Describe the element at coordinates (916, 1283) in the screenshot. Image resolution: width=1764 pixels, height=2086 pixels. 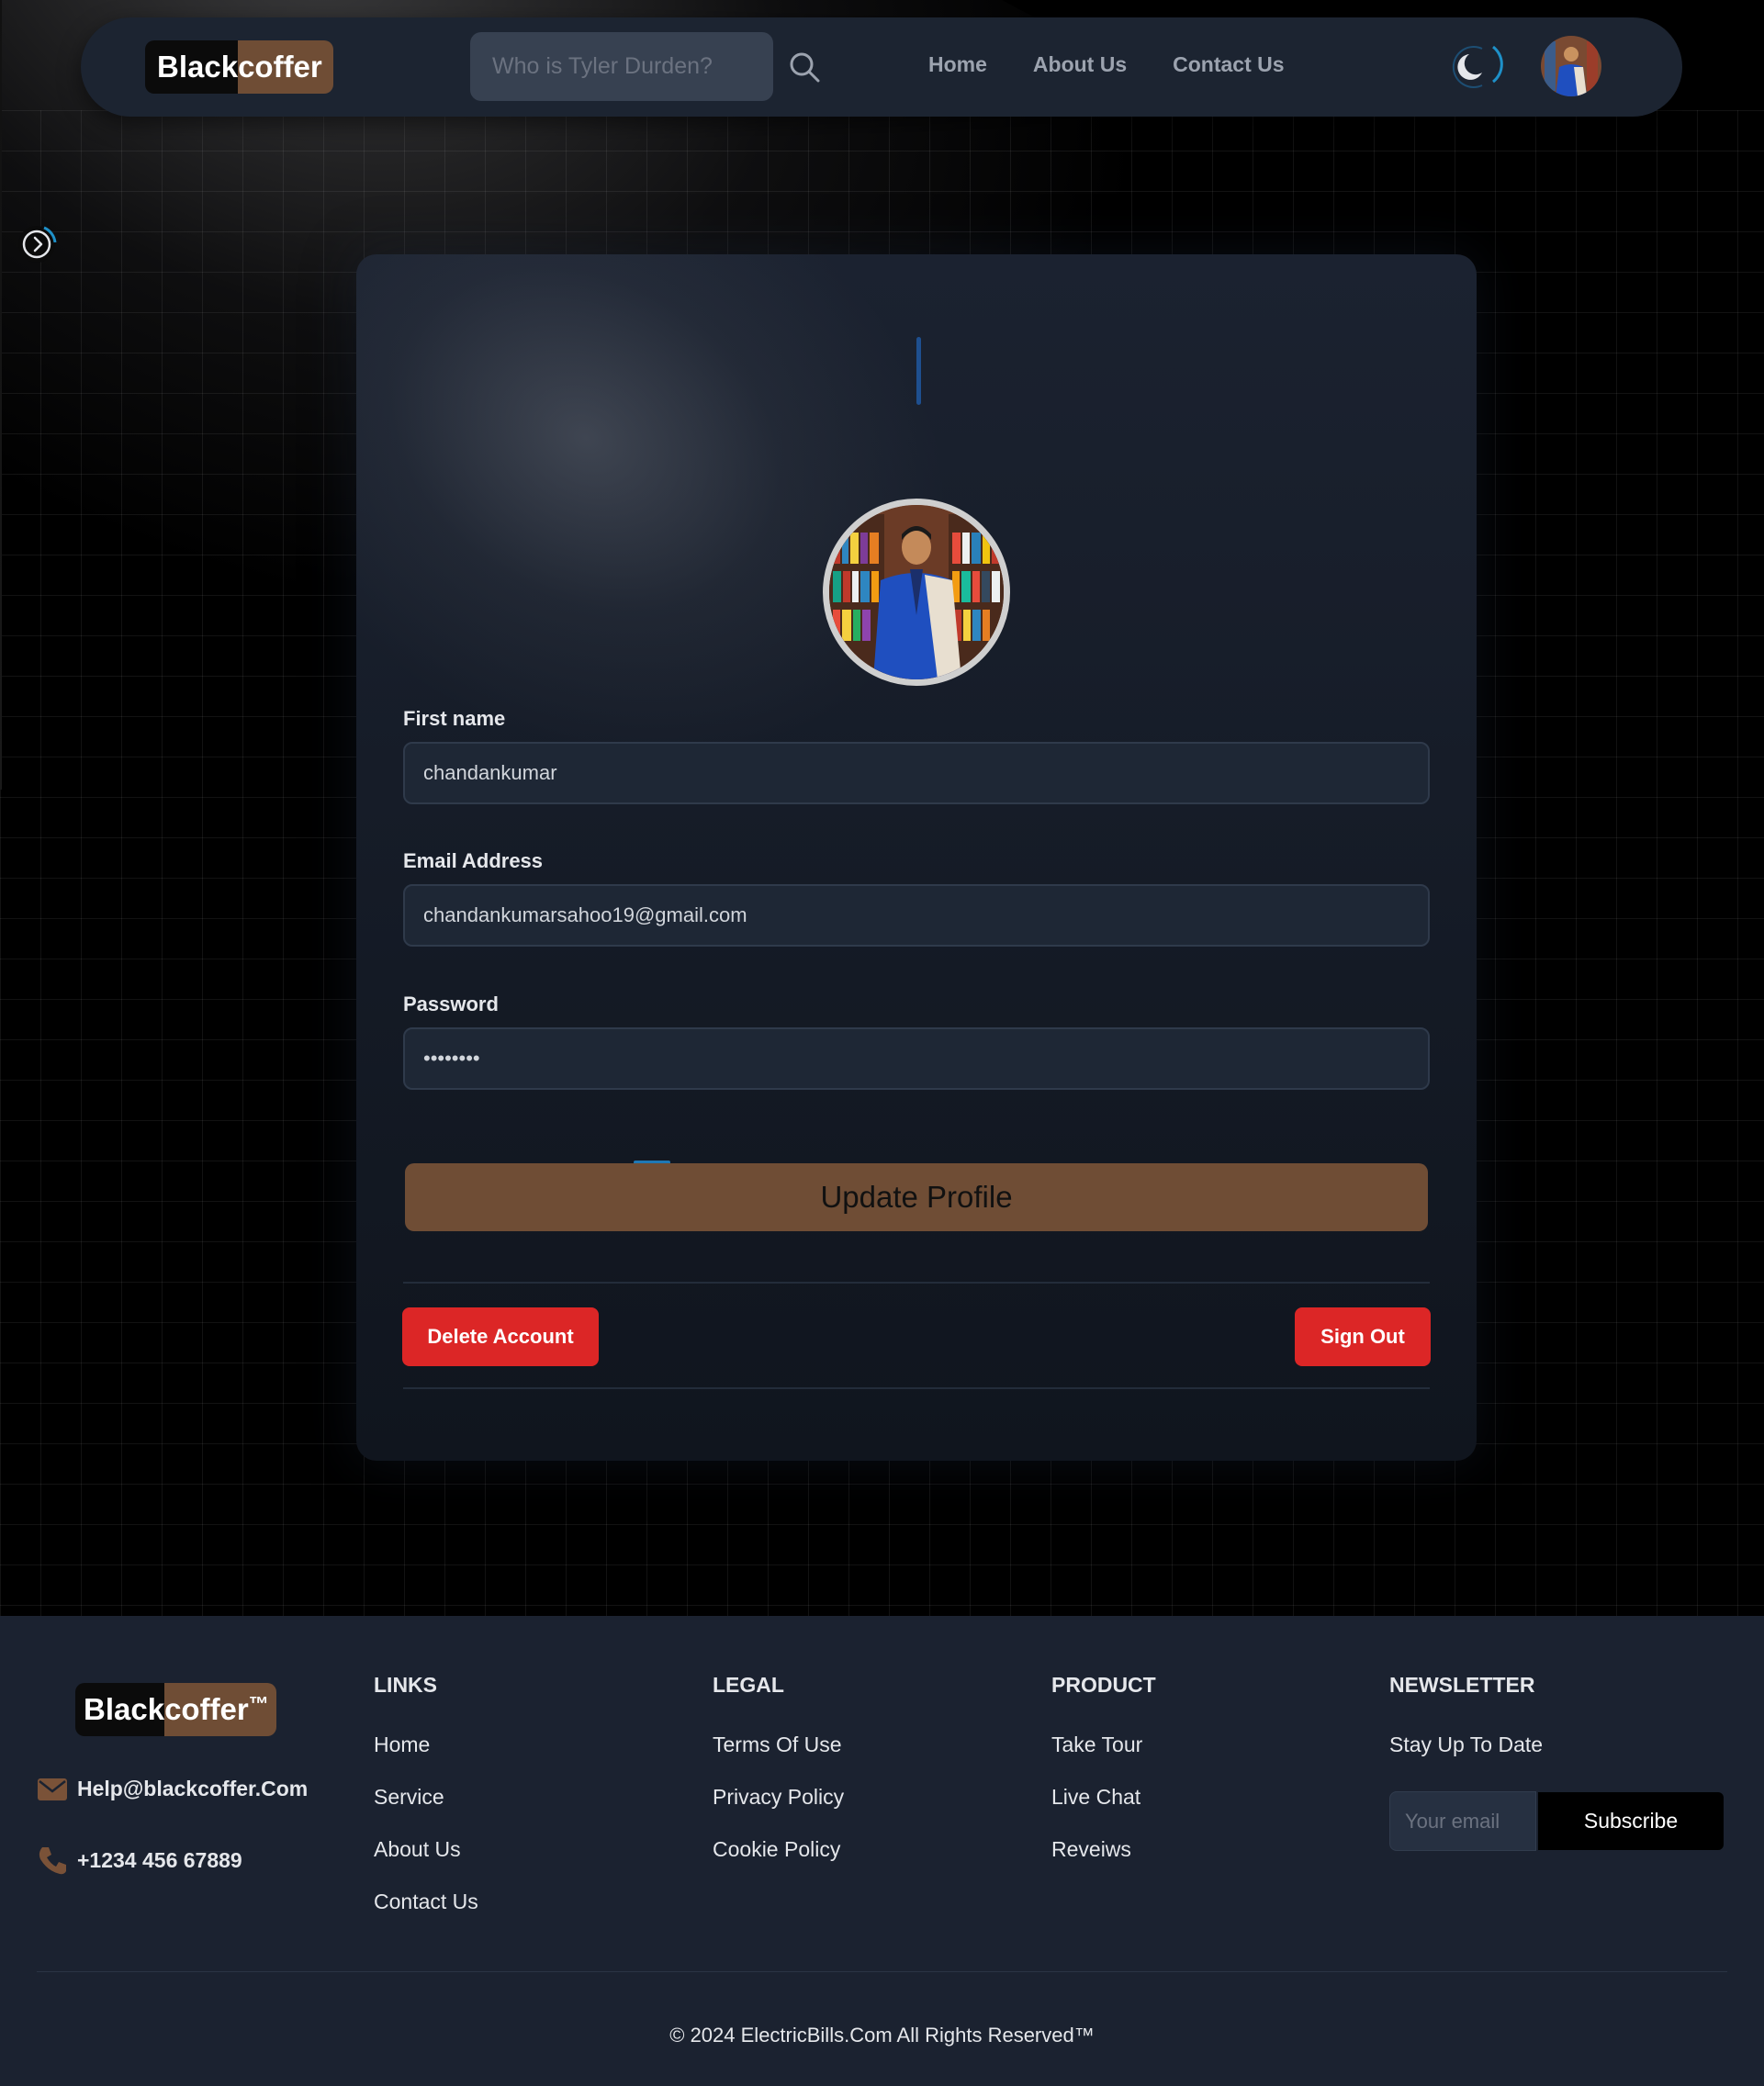
I see `divider-top` at that location.